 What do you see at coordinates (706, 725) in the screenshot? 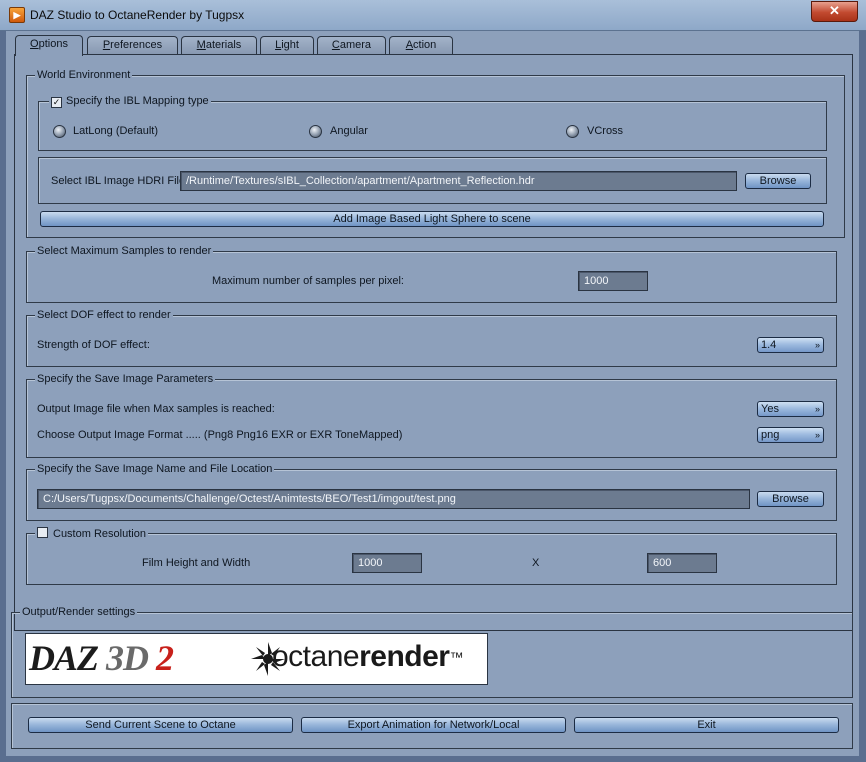
I see `exit-button: Exit` at bounding box center [706, 725].